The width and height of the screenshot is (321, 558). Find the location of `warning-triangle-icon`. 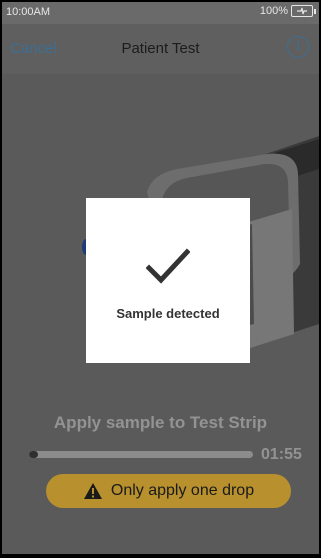

warning-triangle-icon is located at coordinates (92, 491).